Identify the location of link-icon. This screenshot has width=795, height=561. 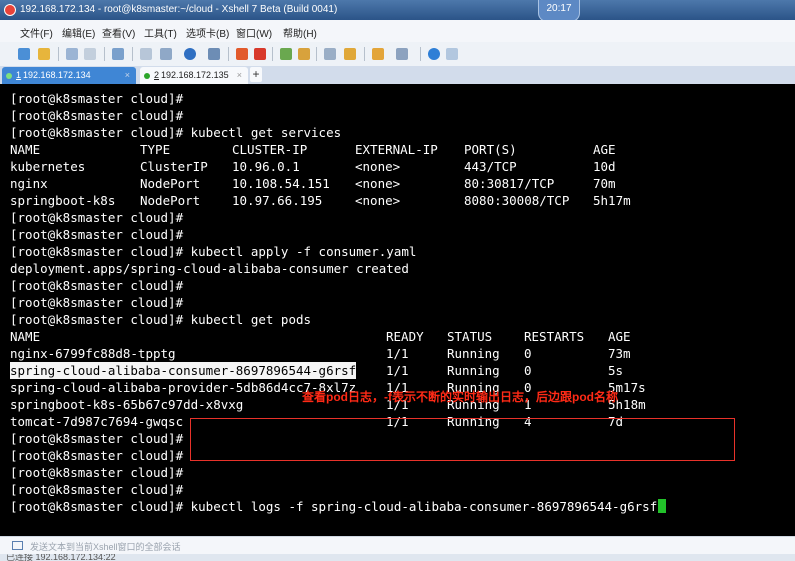
(72, 54).